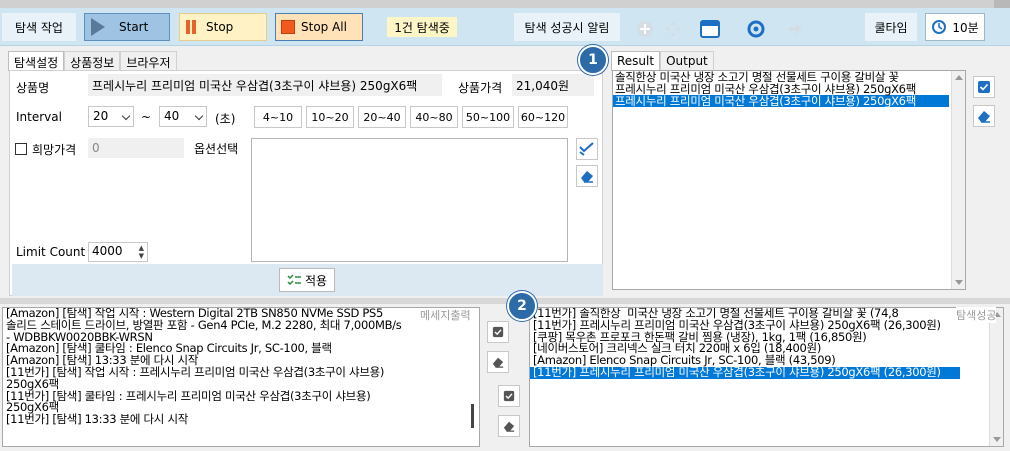  I want to click on pause-icon, so click(191, 27).